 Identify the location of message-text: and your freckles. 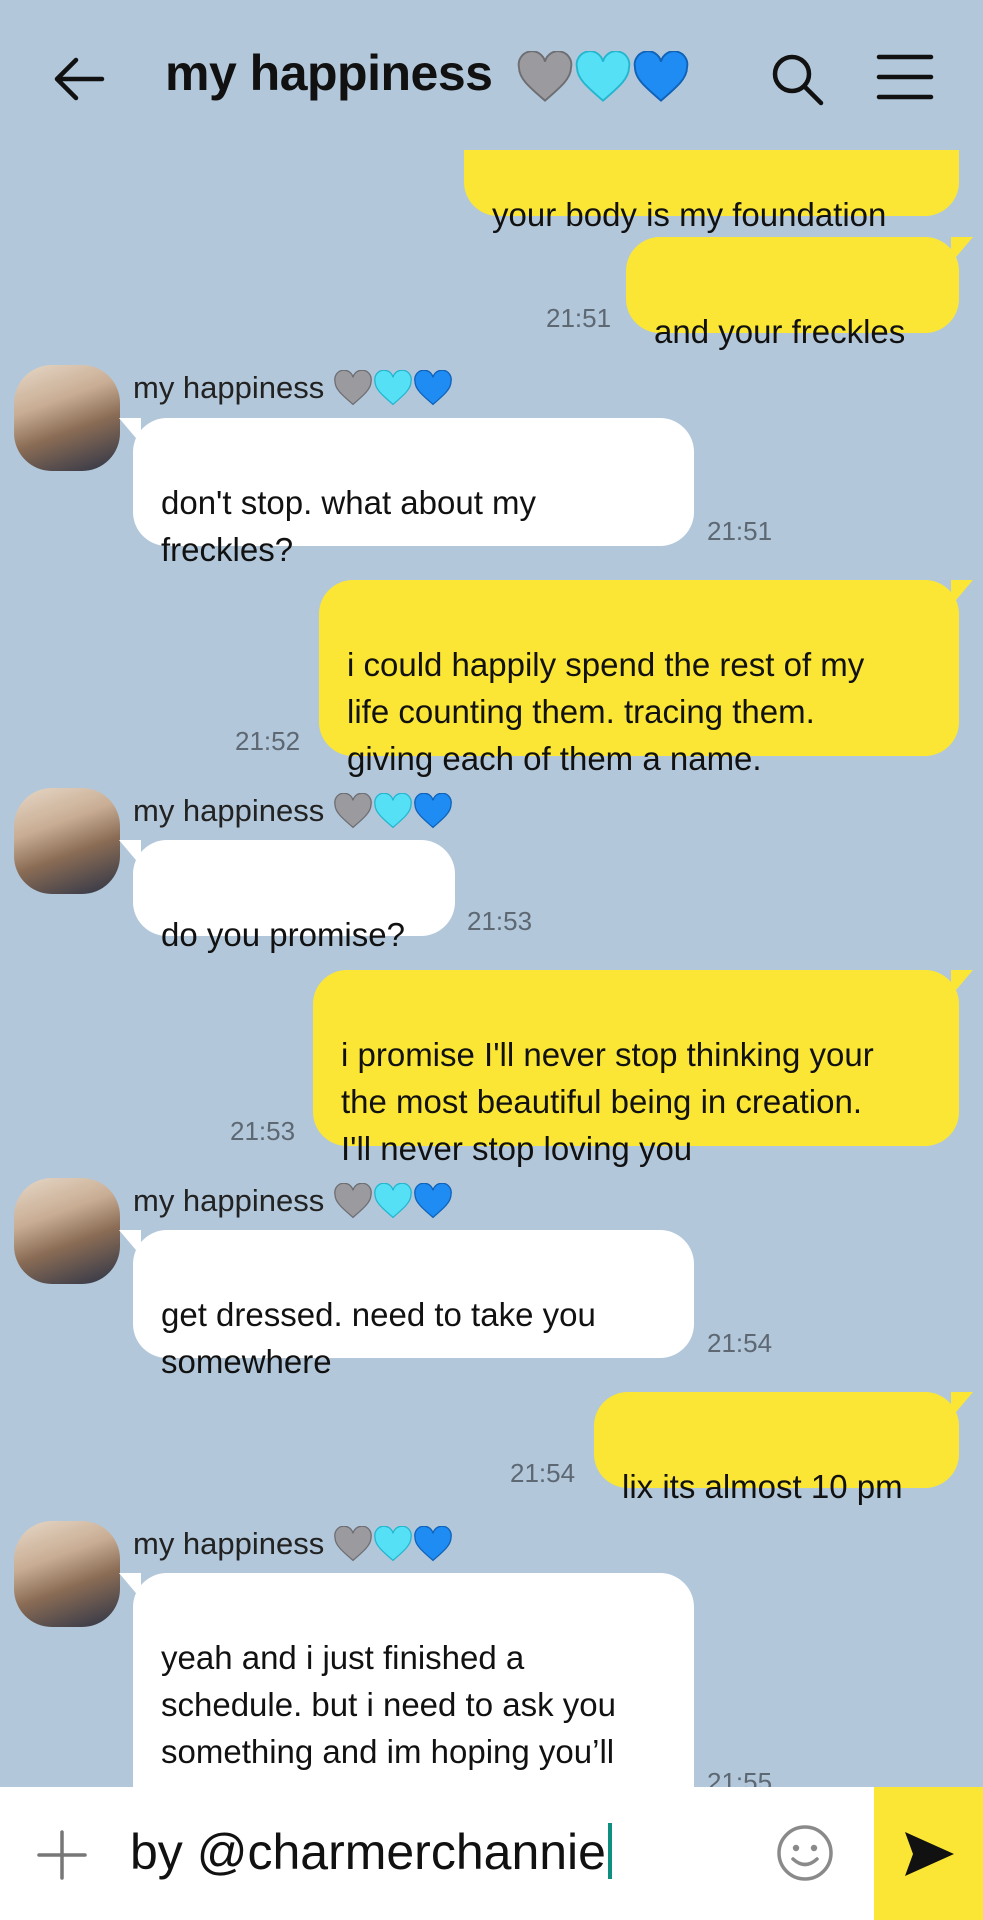
(780, 331).